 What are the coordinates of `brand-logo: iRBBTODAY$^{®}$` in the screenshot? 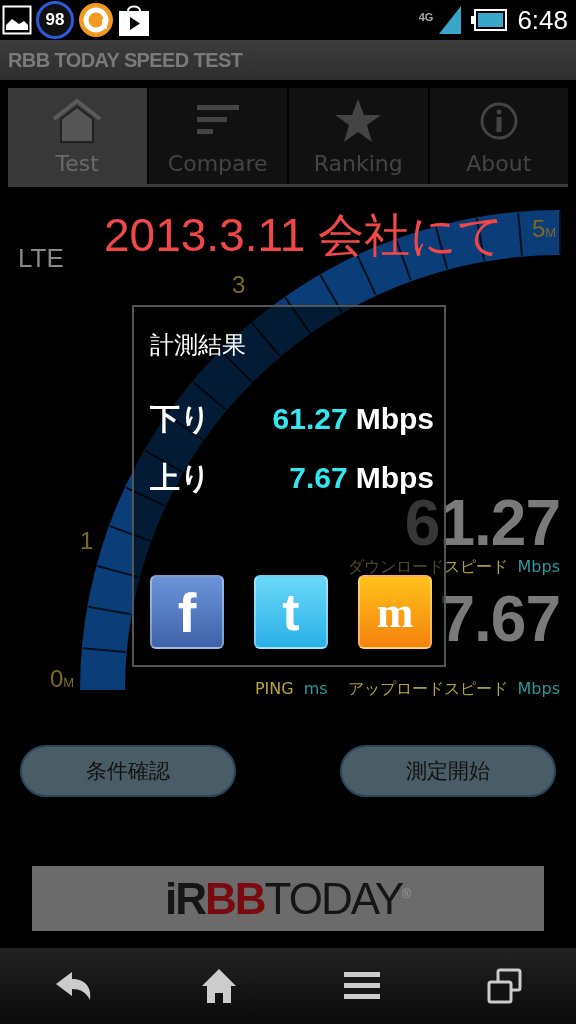 It's located at (288, 898).